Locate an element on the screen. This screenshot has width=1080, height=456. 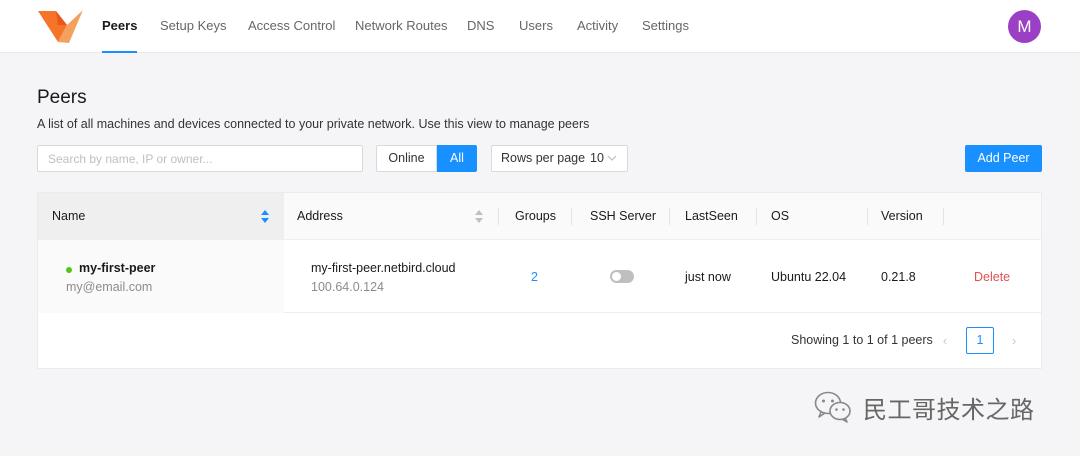
column-header-groups: Groups is located at coordinates (535, 216).